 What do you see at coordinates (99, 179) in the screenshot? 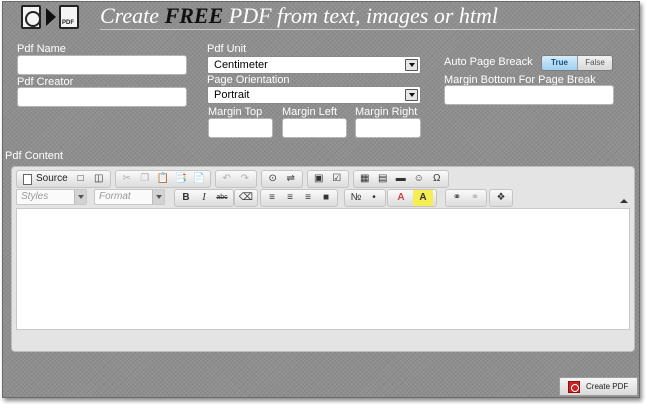
I see `preview-icon: ◫` at bounding box center [99, 179].